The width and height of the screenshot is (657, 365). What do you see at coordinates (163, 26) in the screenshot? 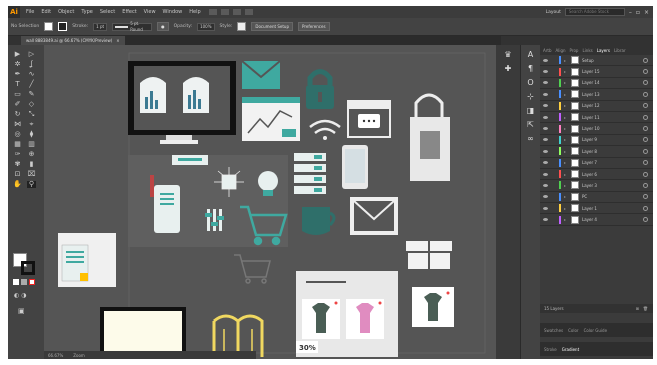
I see `variable-width-button: ●` at bounding box center [163, 26].